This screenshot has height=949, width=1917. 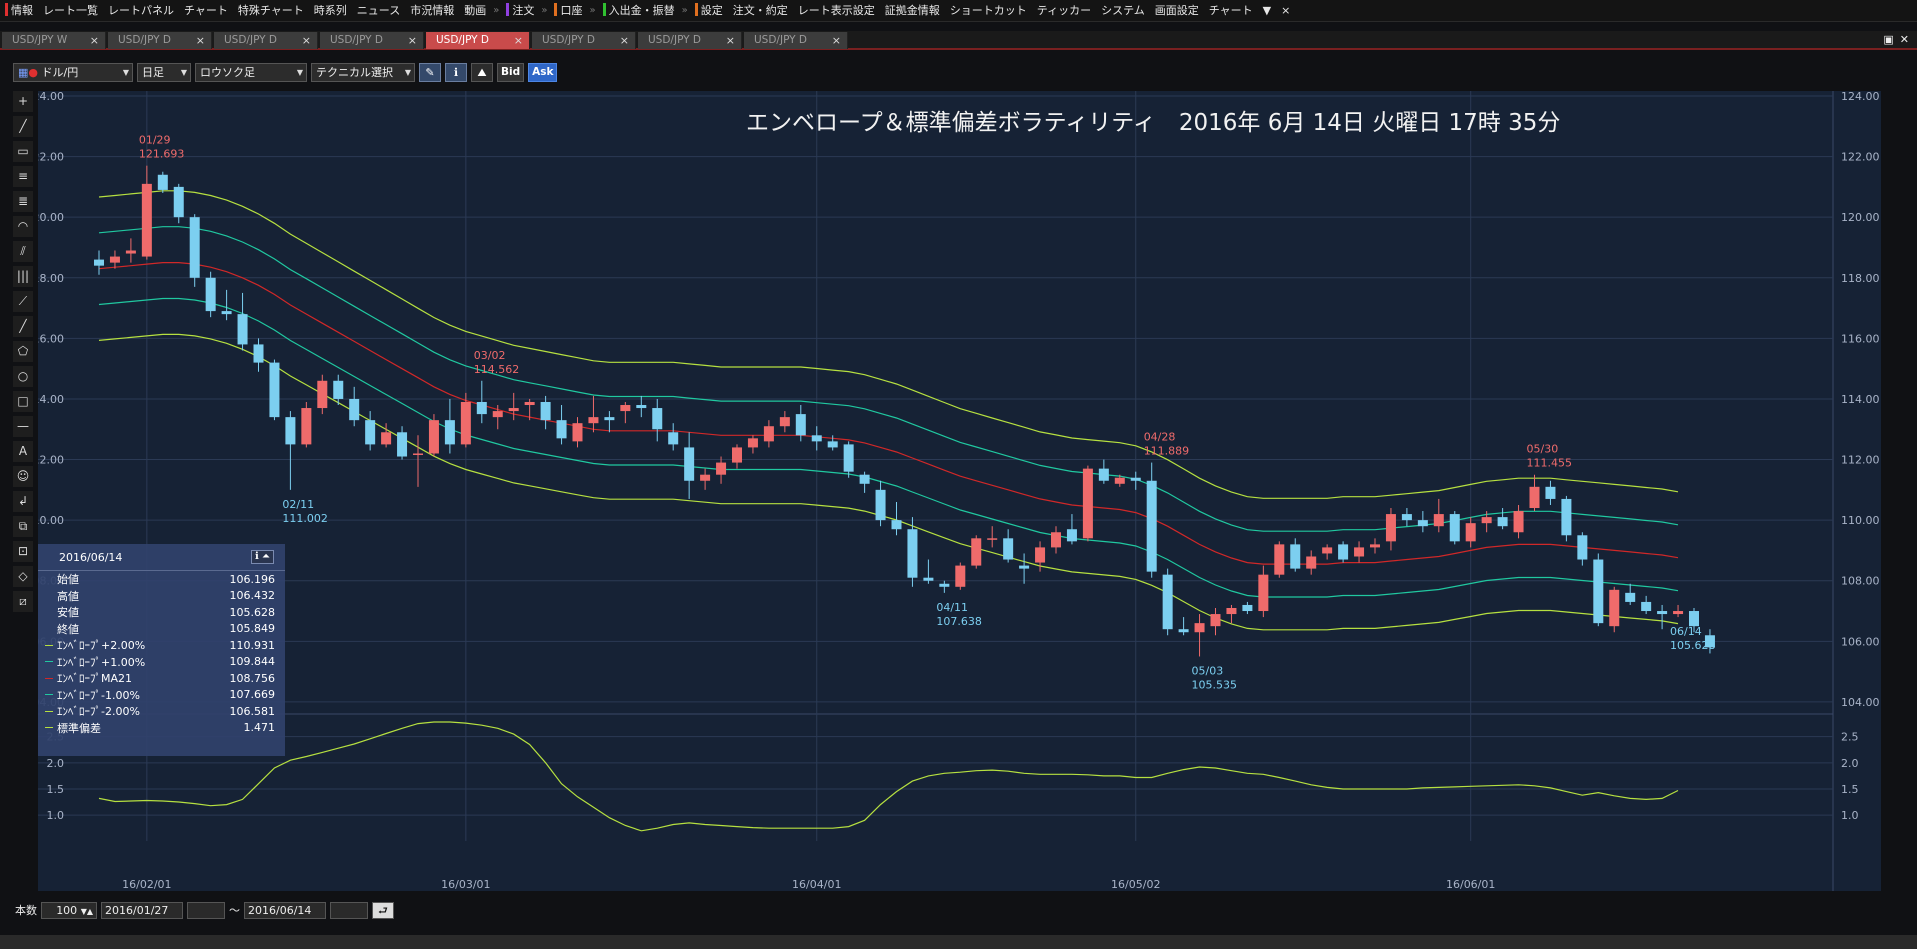 I want to click on menu-item: ▼, so click(x=1267, y=11).